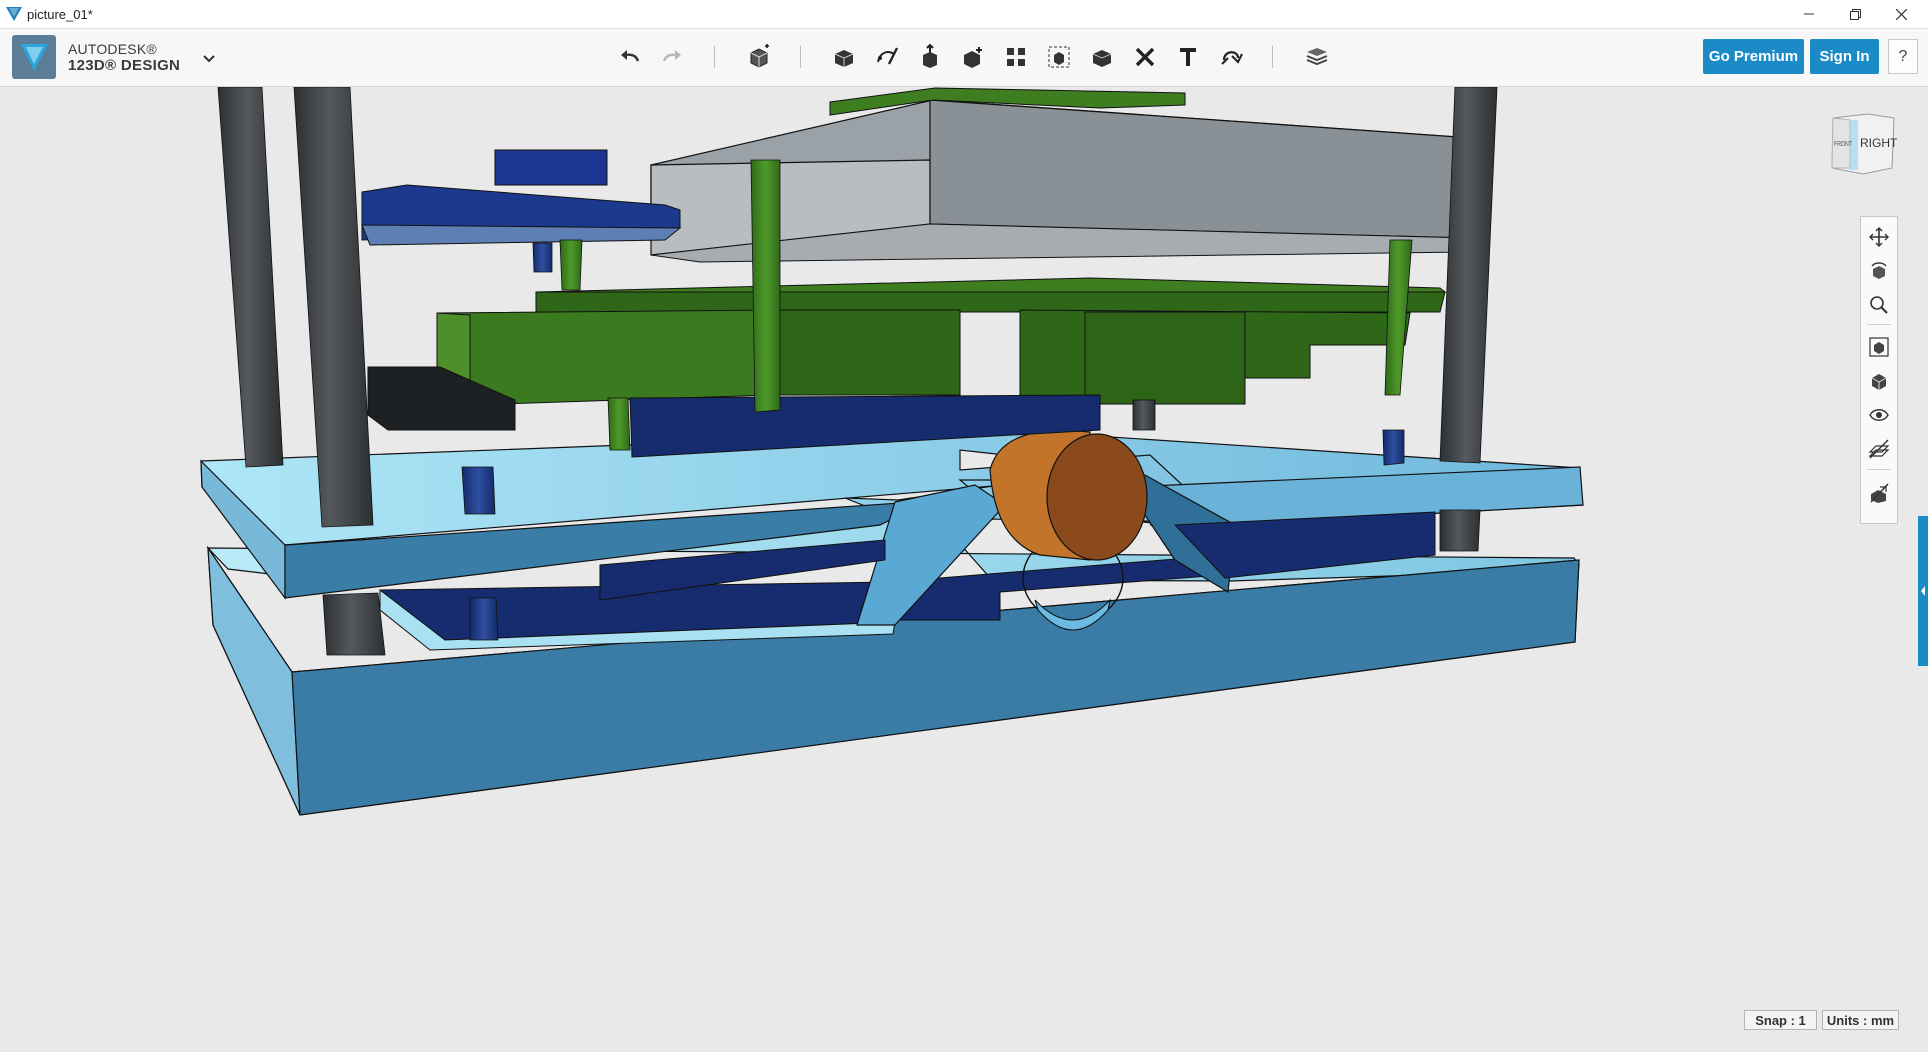 The height and width of the screenshot is (1058, 1928). I want to click on fit-button, so click(1879, 347).